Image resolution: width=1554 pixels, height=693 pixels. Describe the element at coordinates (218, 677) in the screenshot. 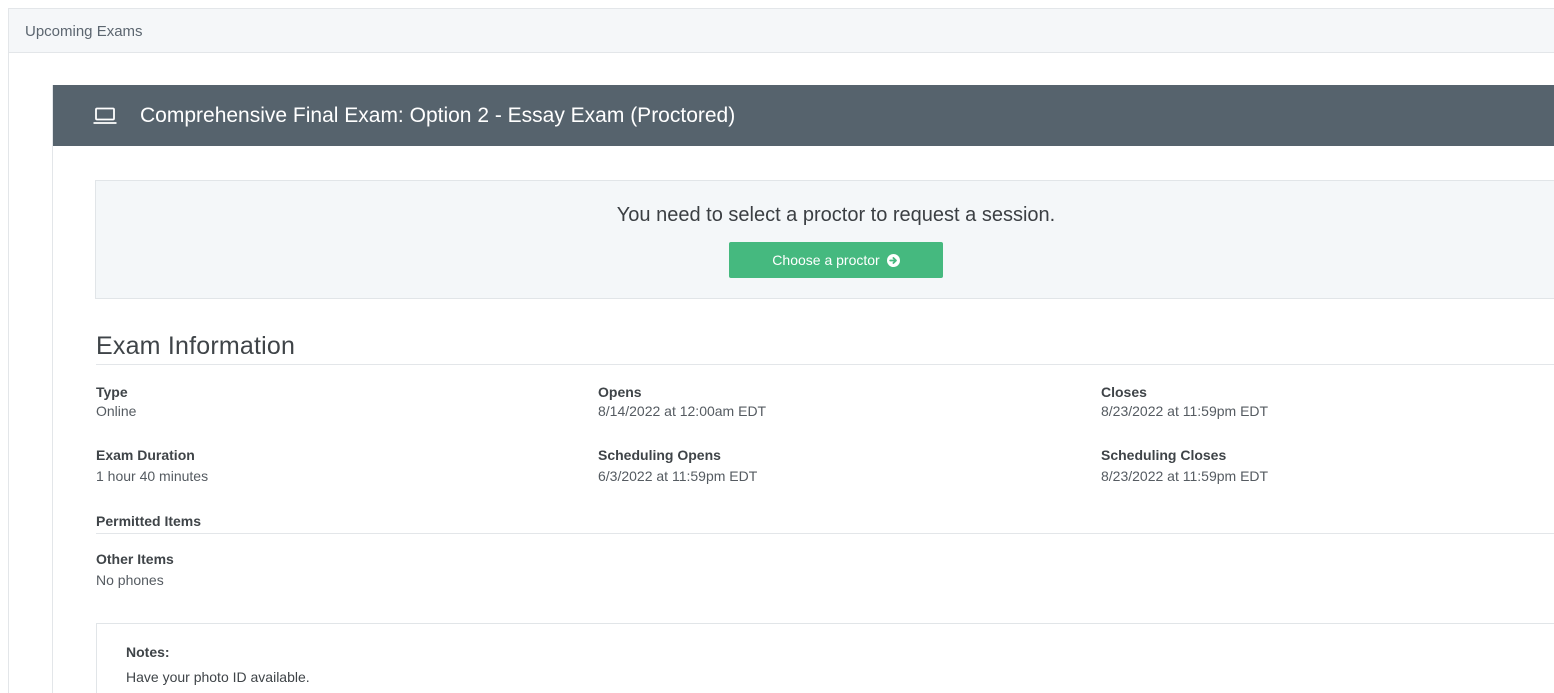

I see `notes-text: Have your photo ID available.` at that location.